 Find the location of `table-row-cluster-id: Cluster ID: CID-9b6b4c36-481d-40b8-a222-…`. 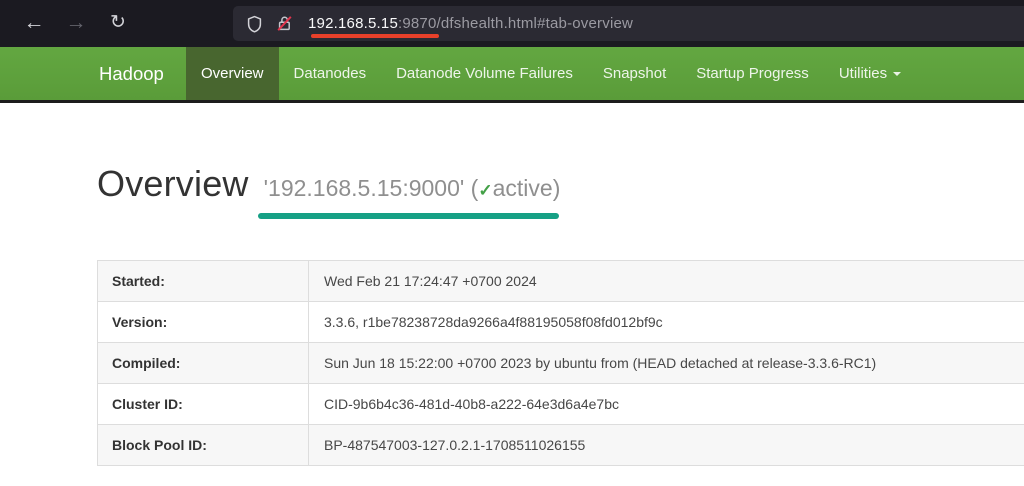

table-row-cluster-id: Cluster ID: CID-9b6b4c36-481d-40b8-a222-… is located at coordinates (560, 404).